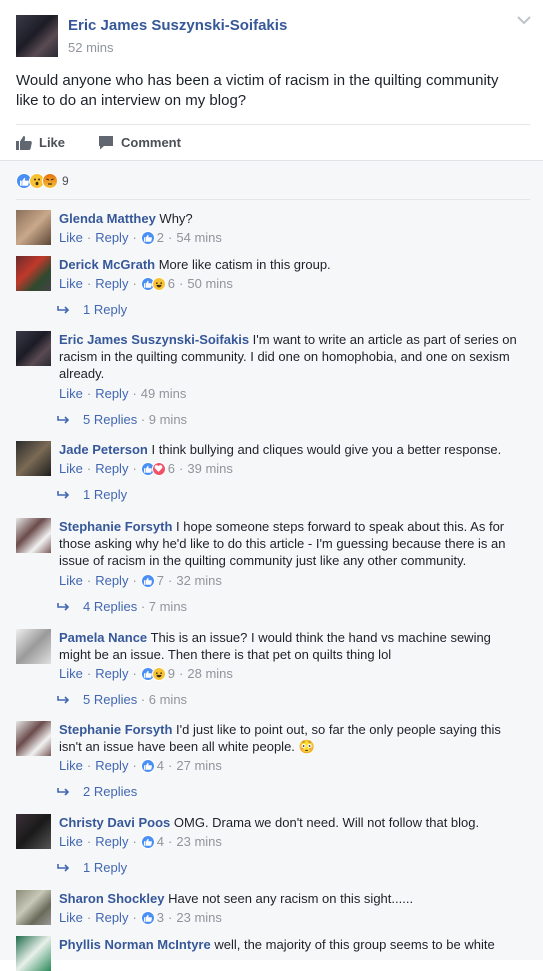 This screenshot has height=971, width=543. I want to click on comment-timestamp: 50 mins, so click(210, 283).